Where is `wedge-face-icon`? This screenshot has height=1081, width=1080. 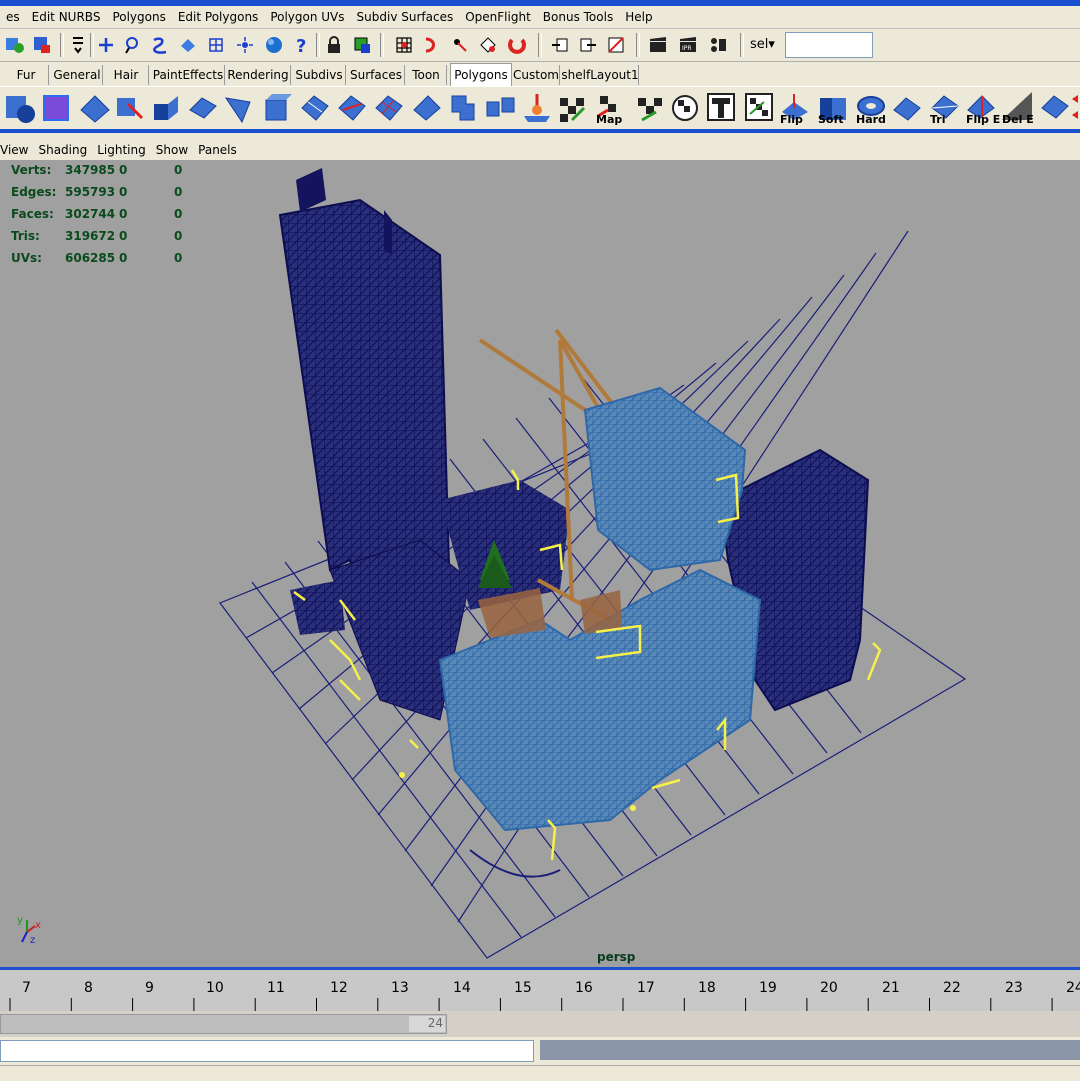
wedge-face-icon is located at coordinates (239, 108).